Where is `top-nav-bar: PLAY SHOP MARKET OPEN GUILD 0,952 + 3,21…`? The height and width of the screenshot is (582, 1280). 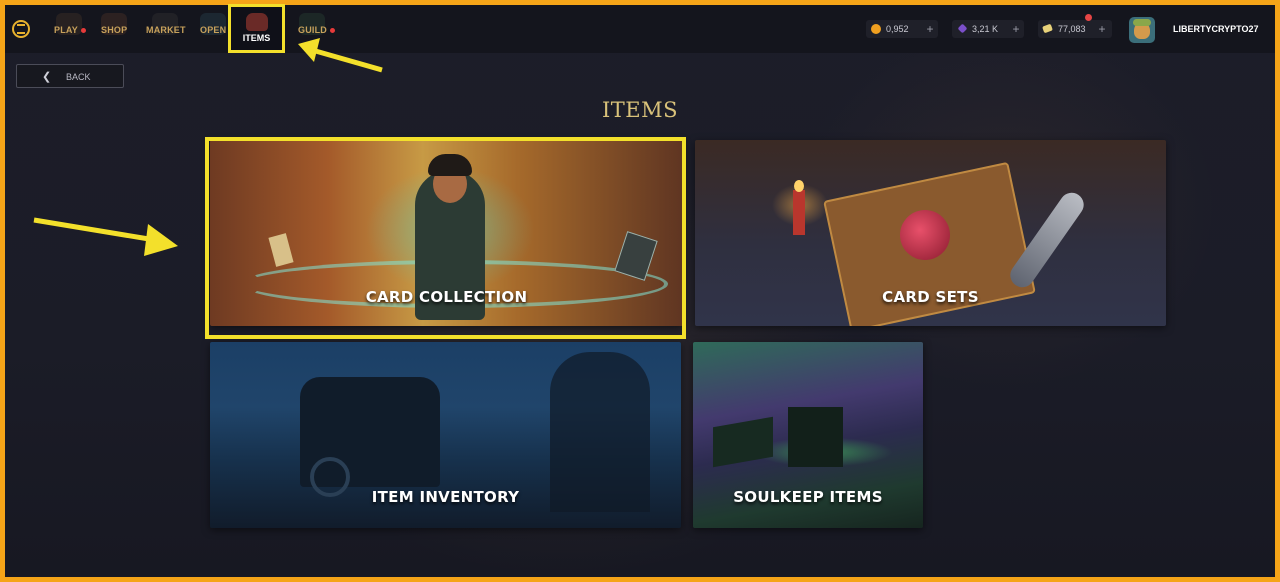 top-nav-bar: PLAY SHOP MARKET OPEN GUILD 0,952 + 3,21… is located at coordinates (640, 29).